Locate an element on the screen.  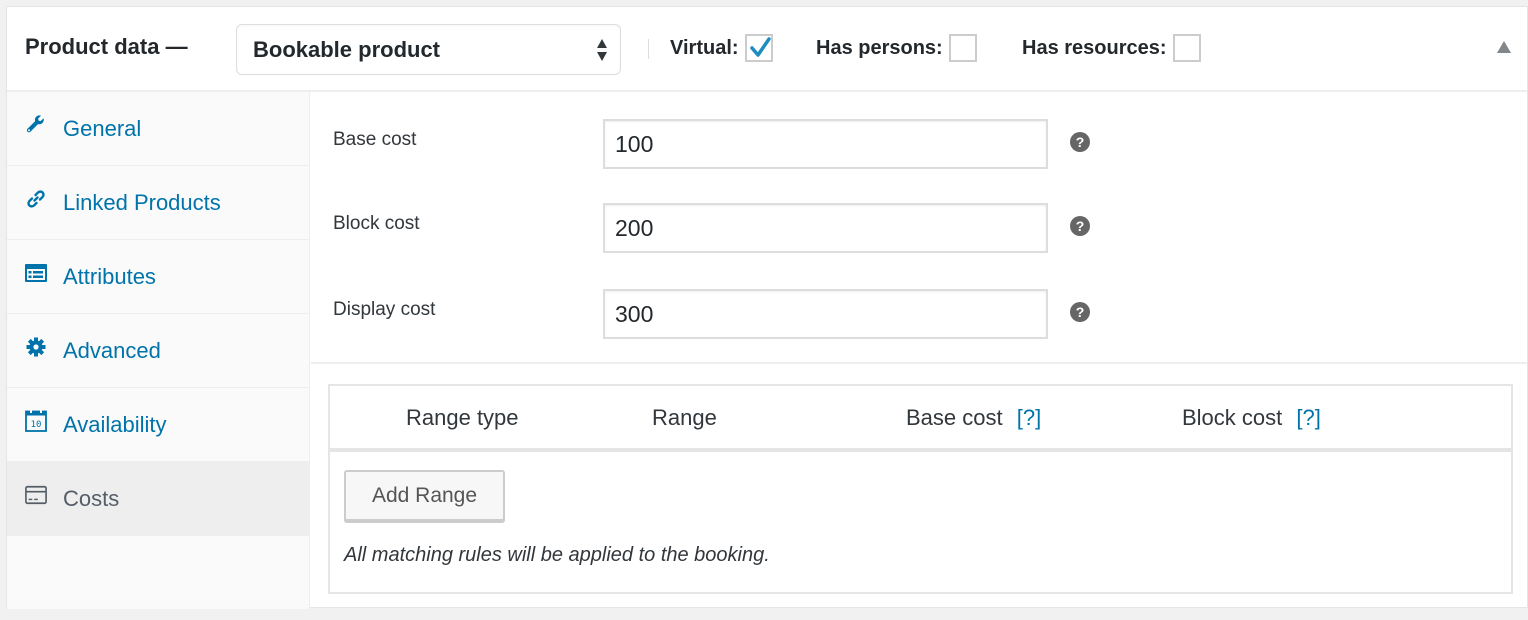
tab-attributes: Attributes is located at coordinates (158, 277).